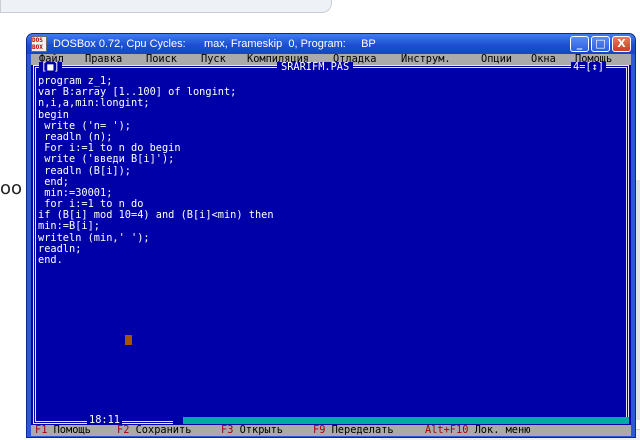 This screenshot has height=440, width=640. I want to click on code-line: write ('введи B[i]');, so click(106, 159).